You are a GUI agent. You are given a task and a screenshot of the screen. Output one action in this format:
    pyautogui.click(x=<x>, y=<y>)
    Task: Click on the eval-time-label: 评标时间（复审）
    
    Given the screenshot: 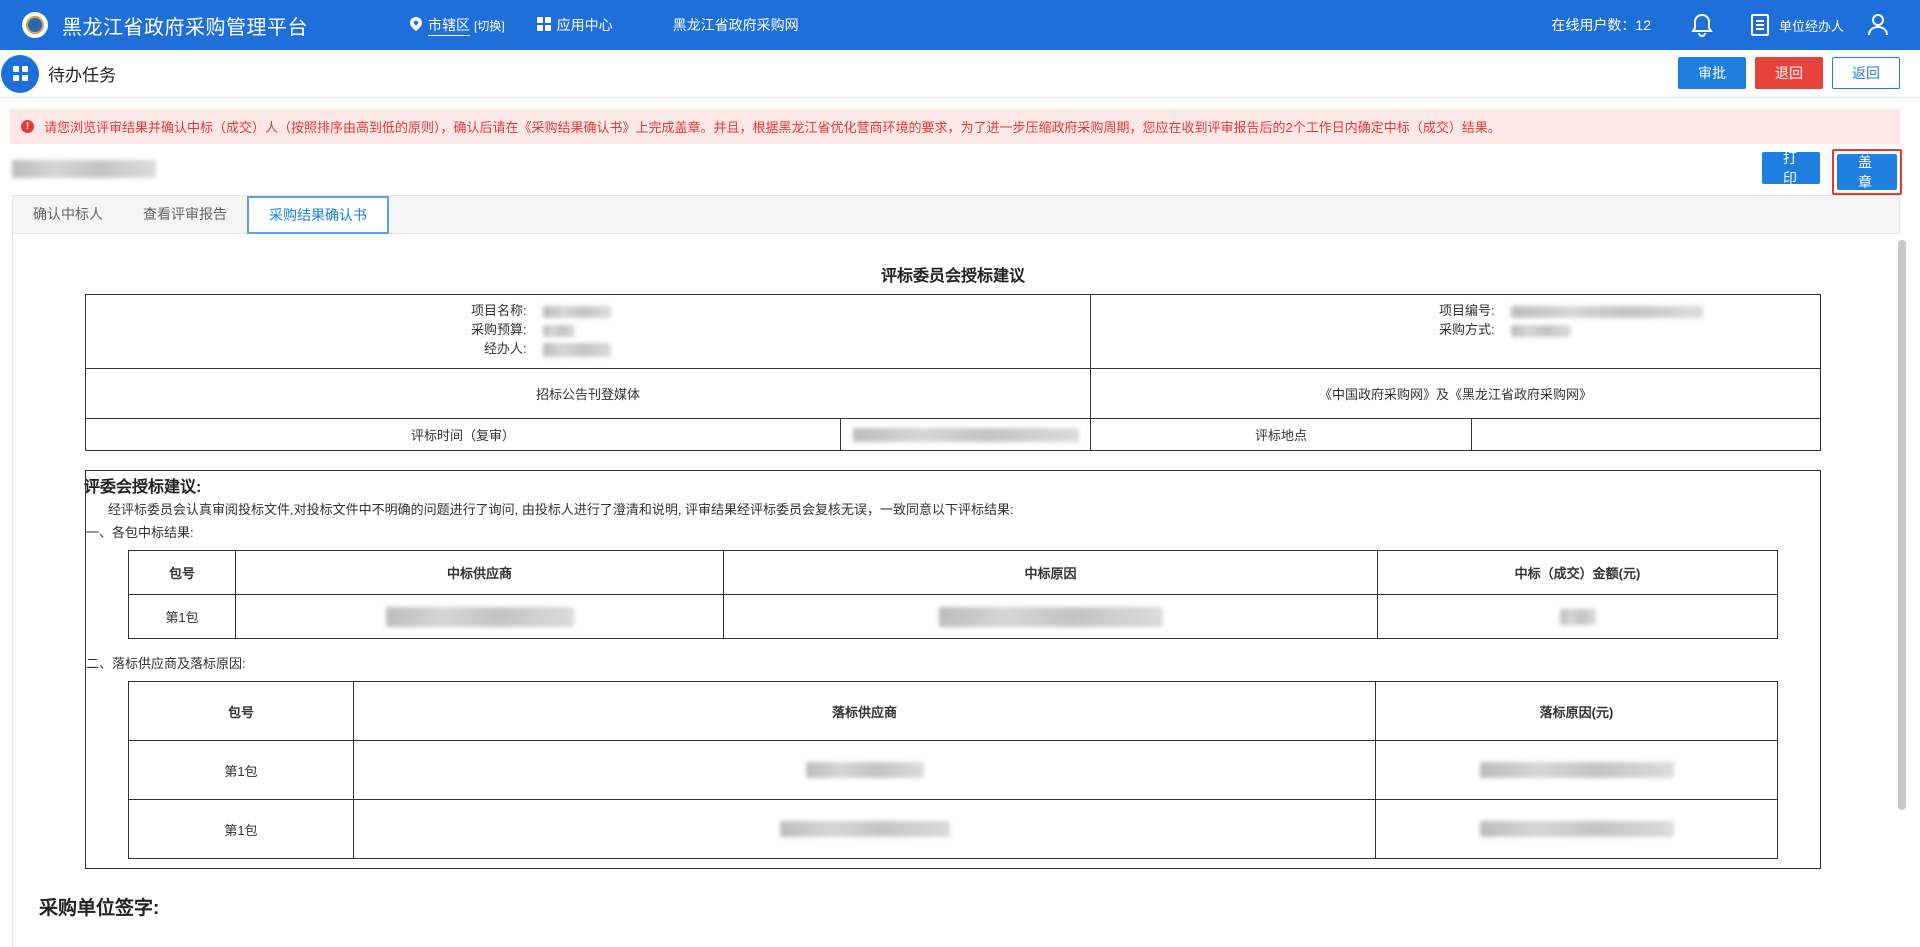 What is the action you would take?
    pyautogui.click(x=463, y=434)
    